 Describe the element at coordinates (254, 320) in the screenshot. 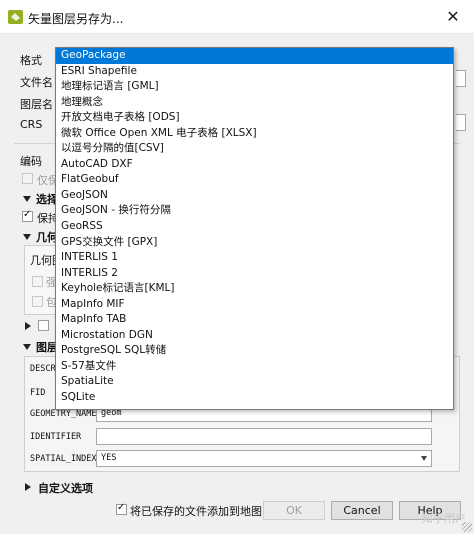

I see `format-option: MapInfo TAB` at that location.